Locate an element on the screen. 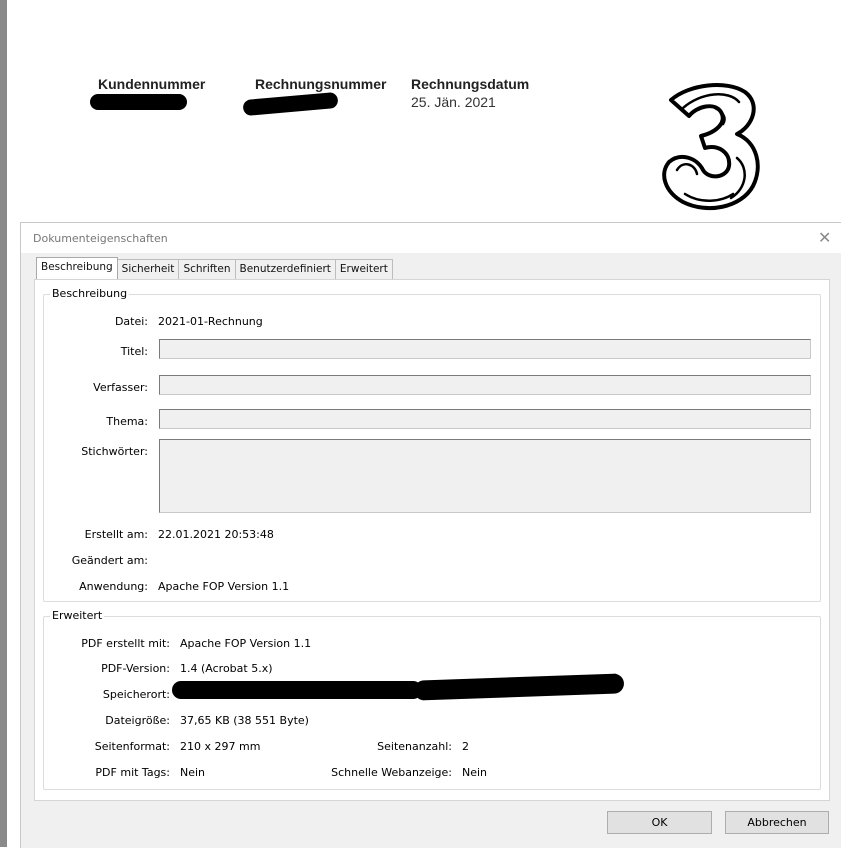 The width and height of the screenshot is (841, 848). keywords-label: Stichwörter: is located at coordinates (114, 451).